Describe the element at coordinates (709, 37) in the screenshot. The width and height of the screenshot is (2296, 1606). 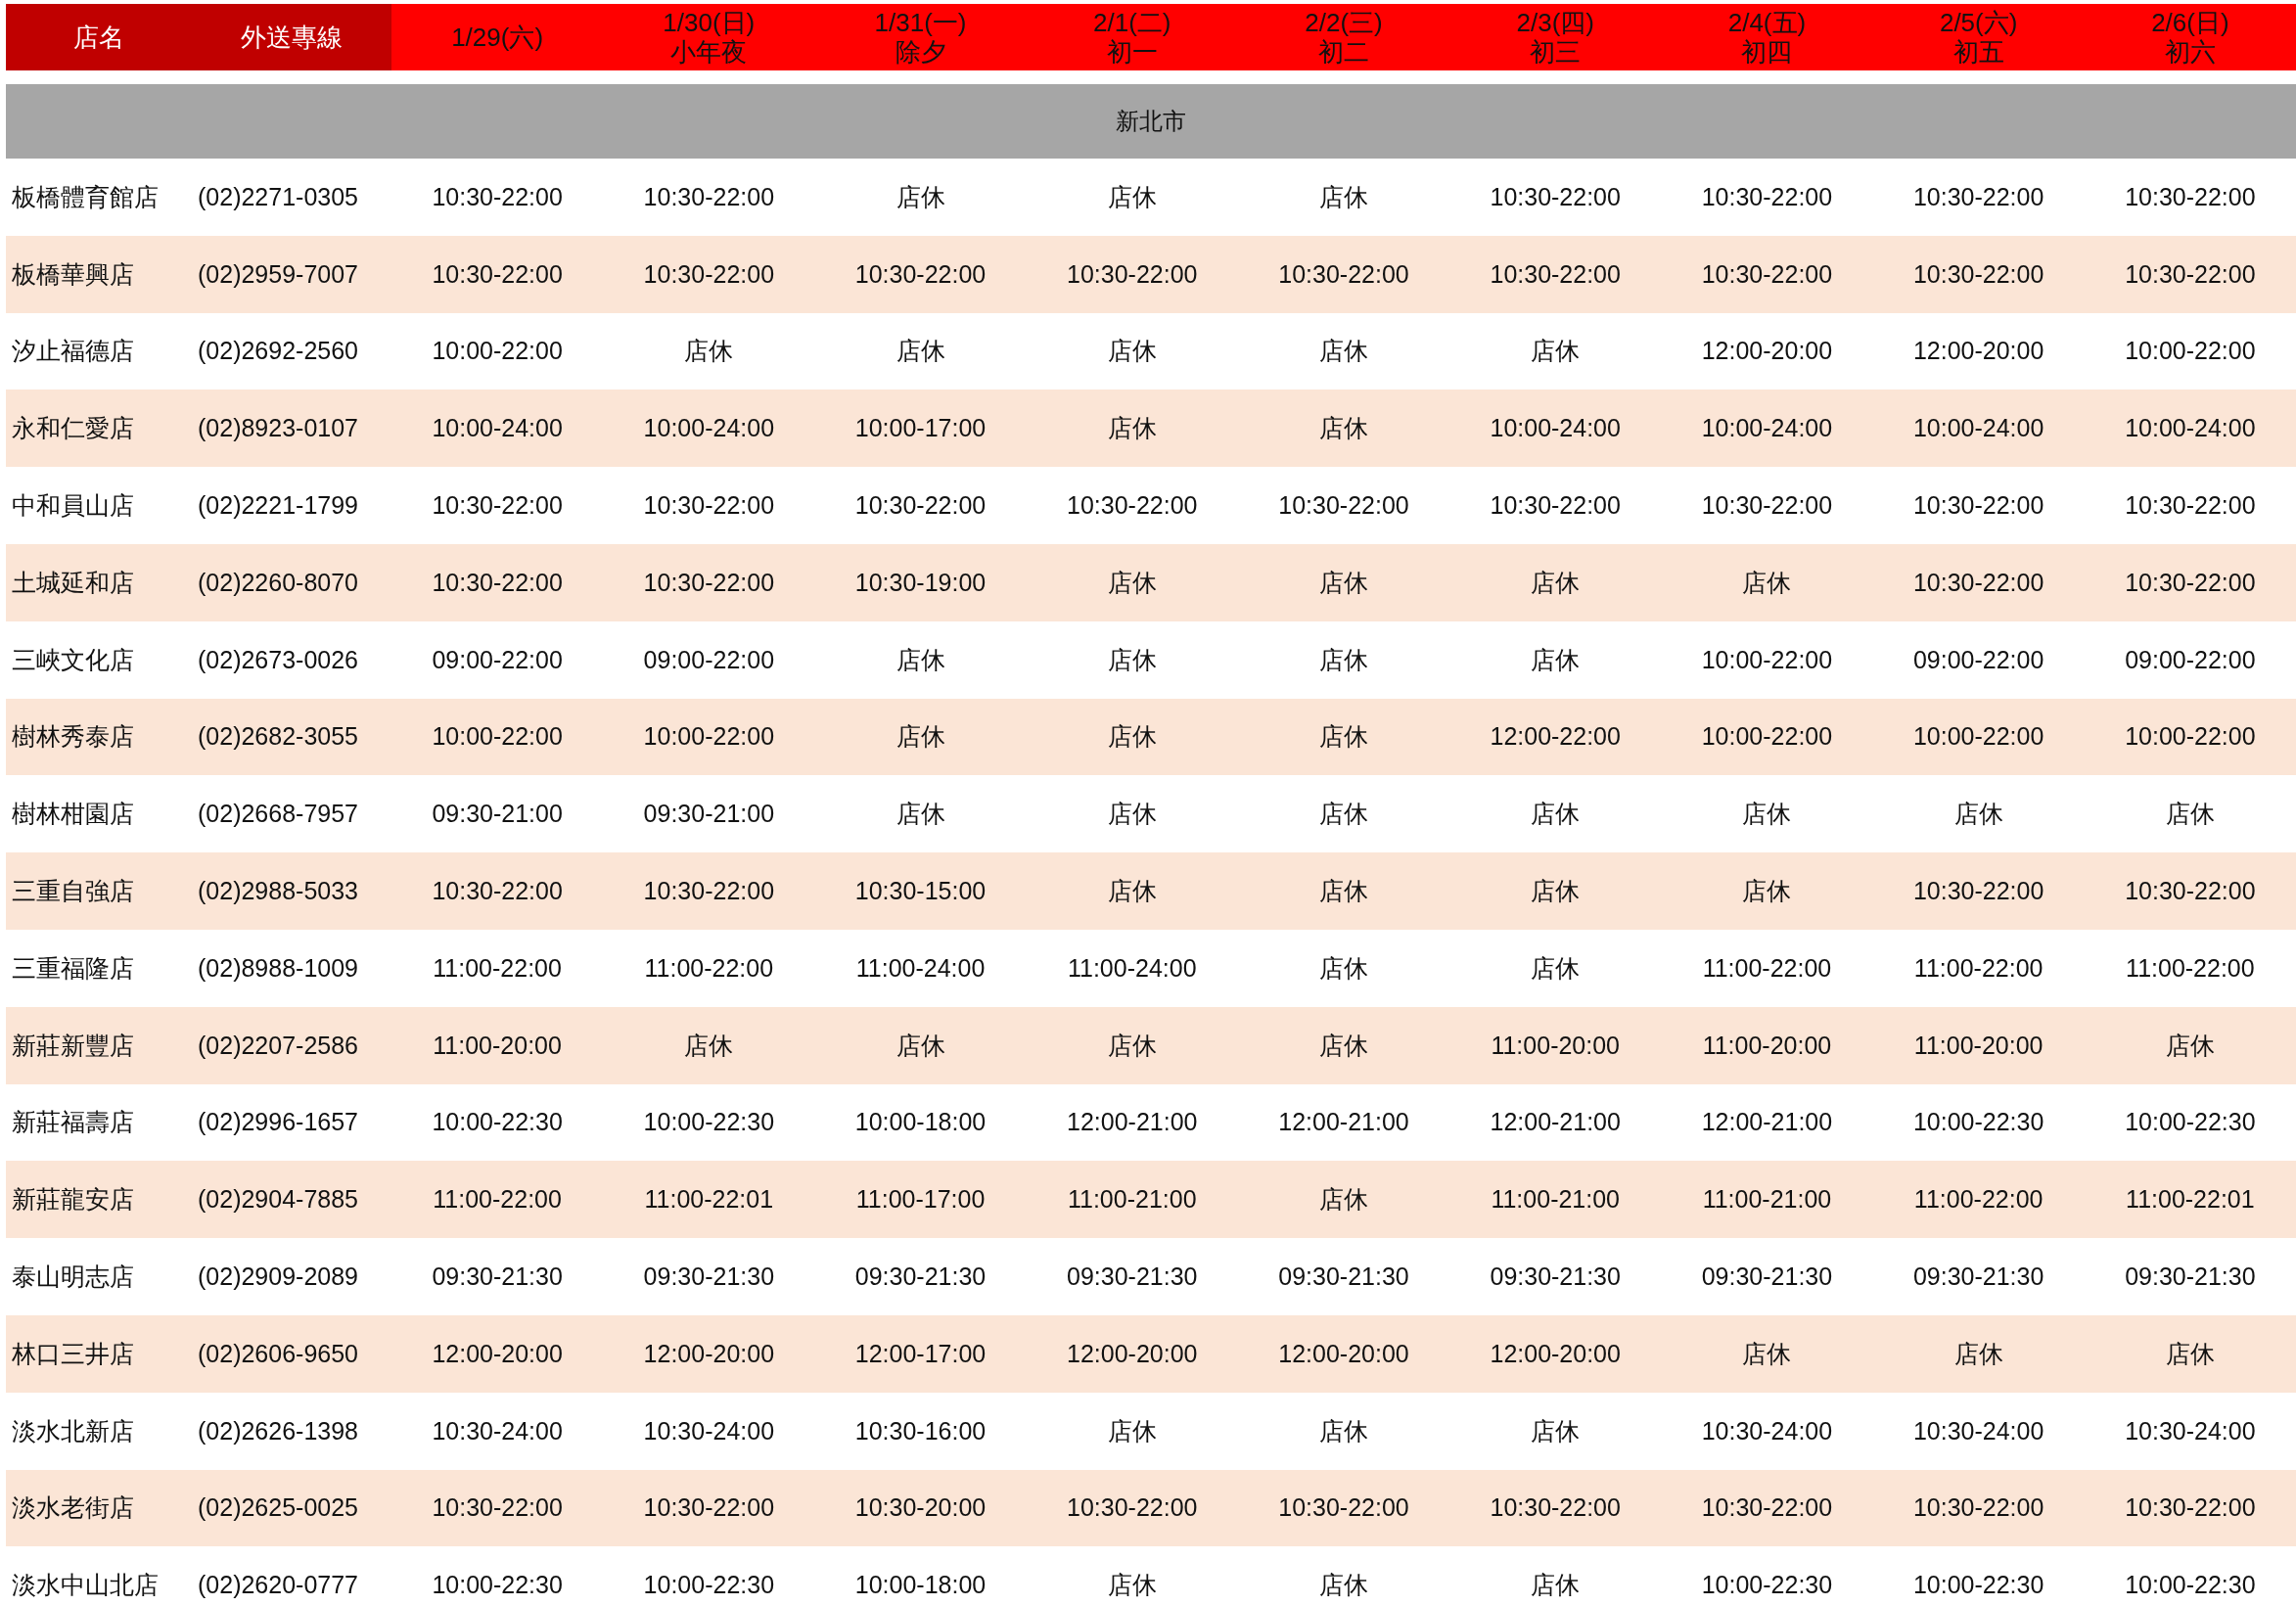
I see `column-header: 1/30(日) 小年夜` at that location.